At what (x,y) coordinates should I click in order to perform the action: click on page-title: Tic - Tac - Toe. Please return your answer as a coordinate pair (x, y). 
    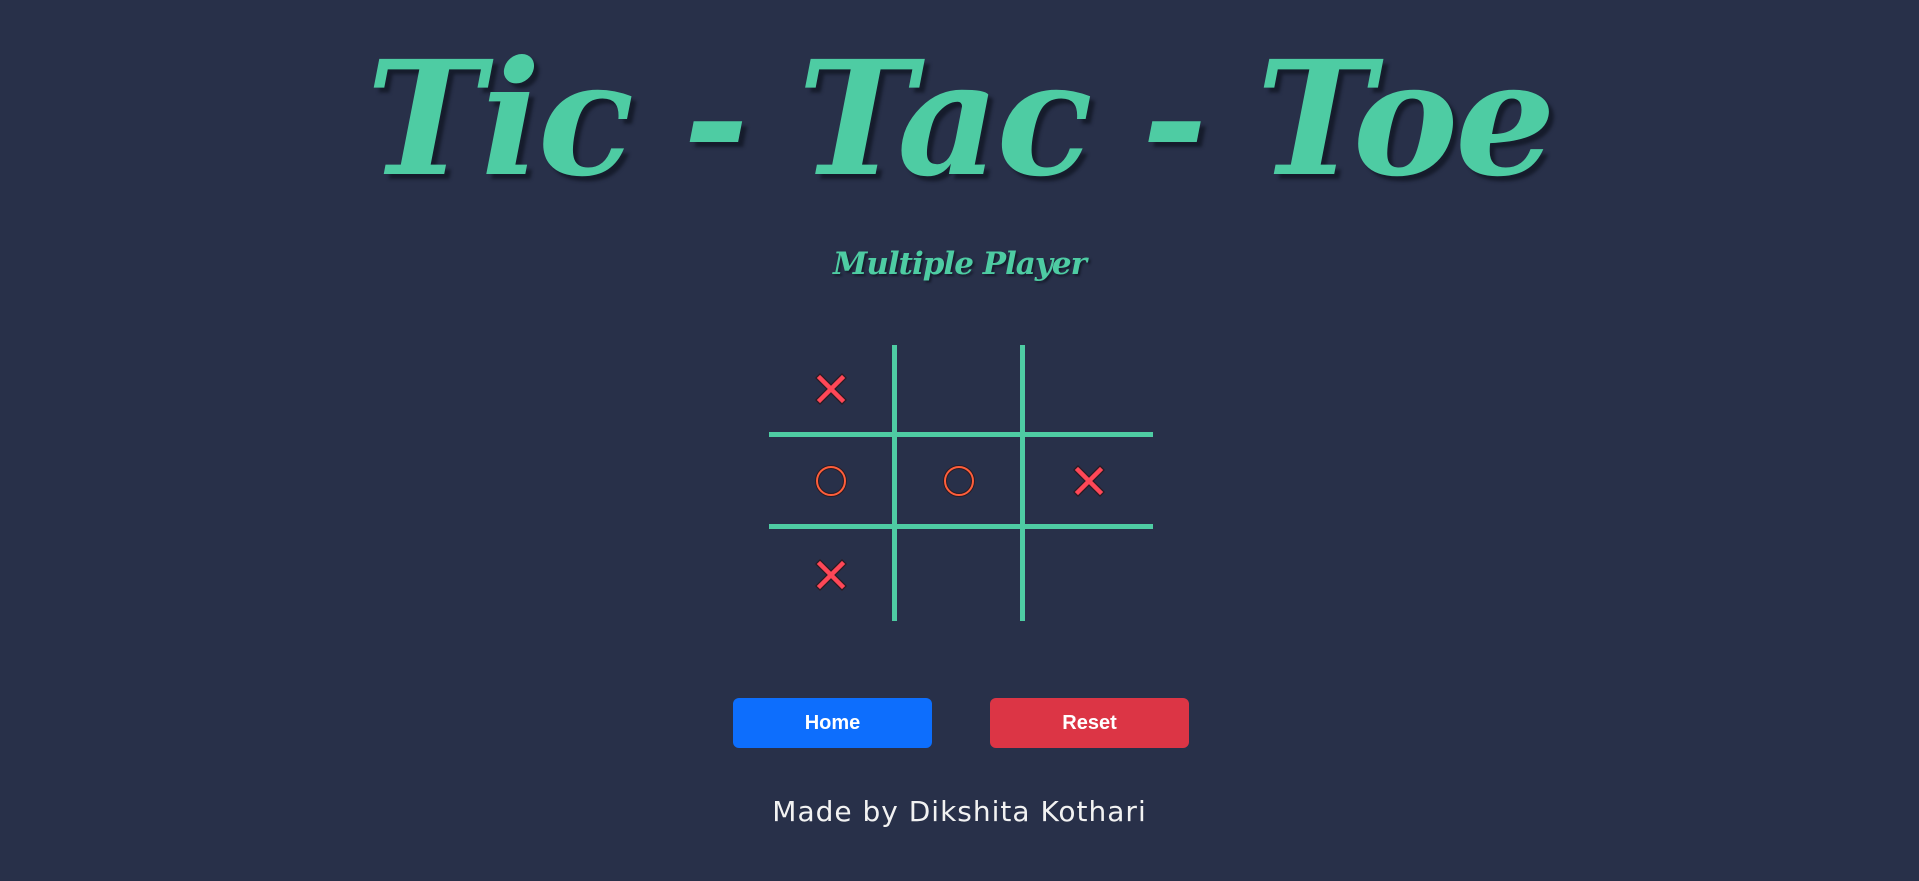
    Looking at the image, I should click on (960, 119).